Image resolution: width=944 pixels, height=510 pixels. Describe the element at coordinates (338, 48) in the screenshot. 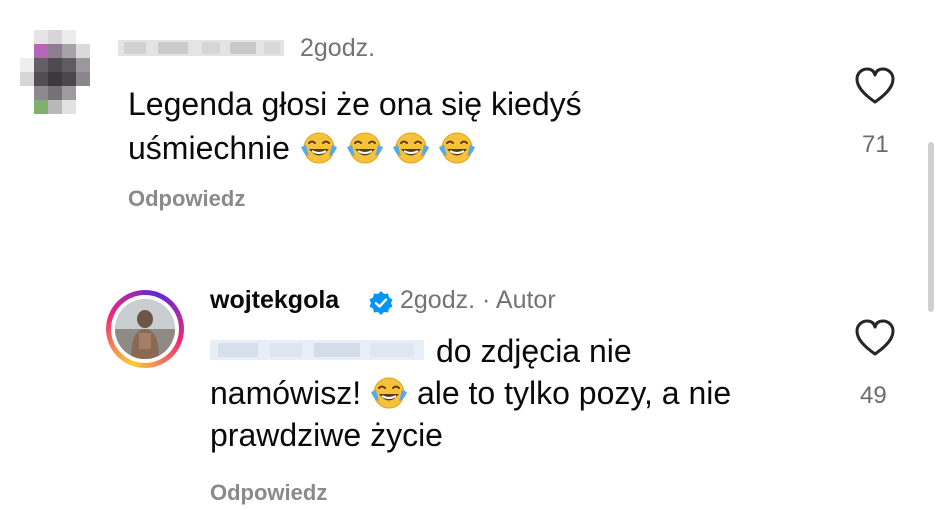

I see `comment-timestamp: 2godz.` at that location.